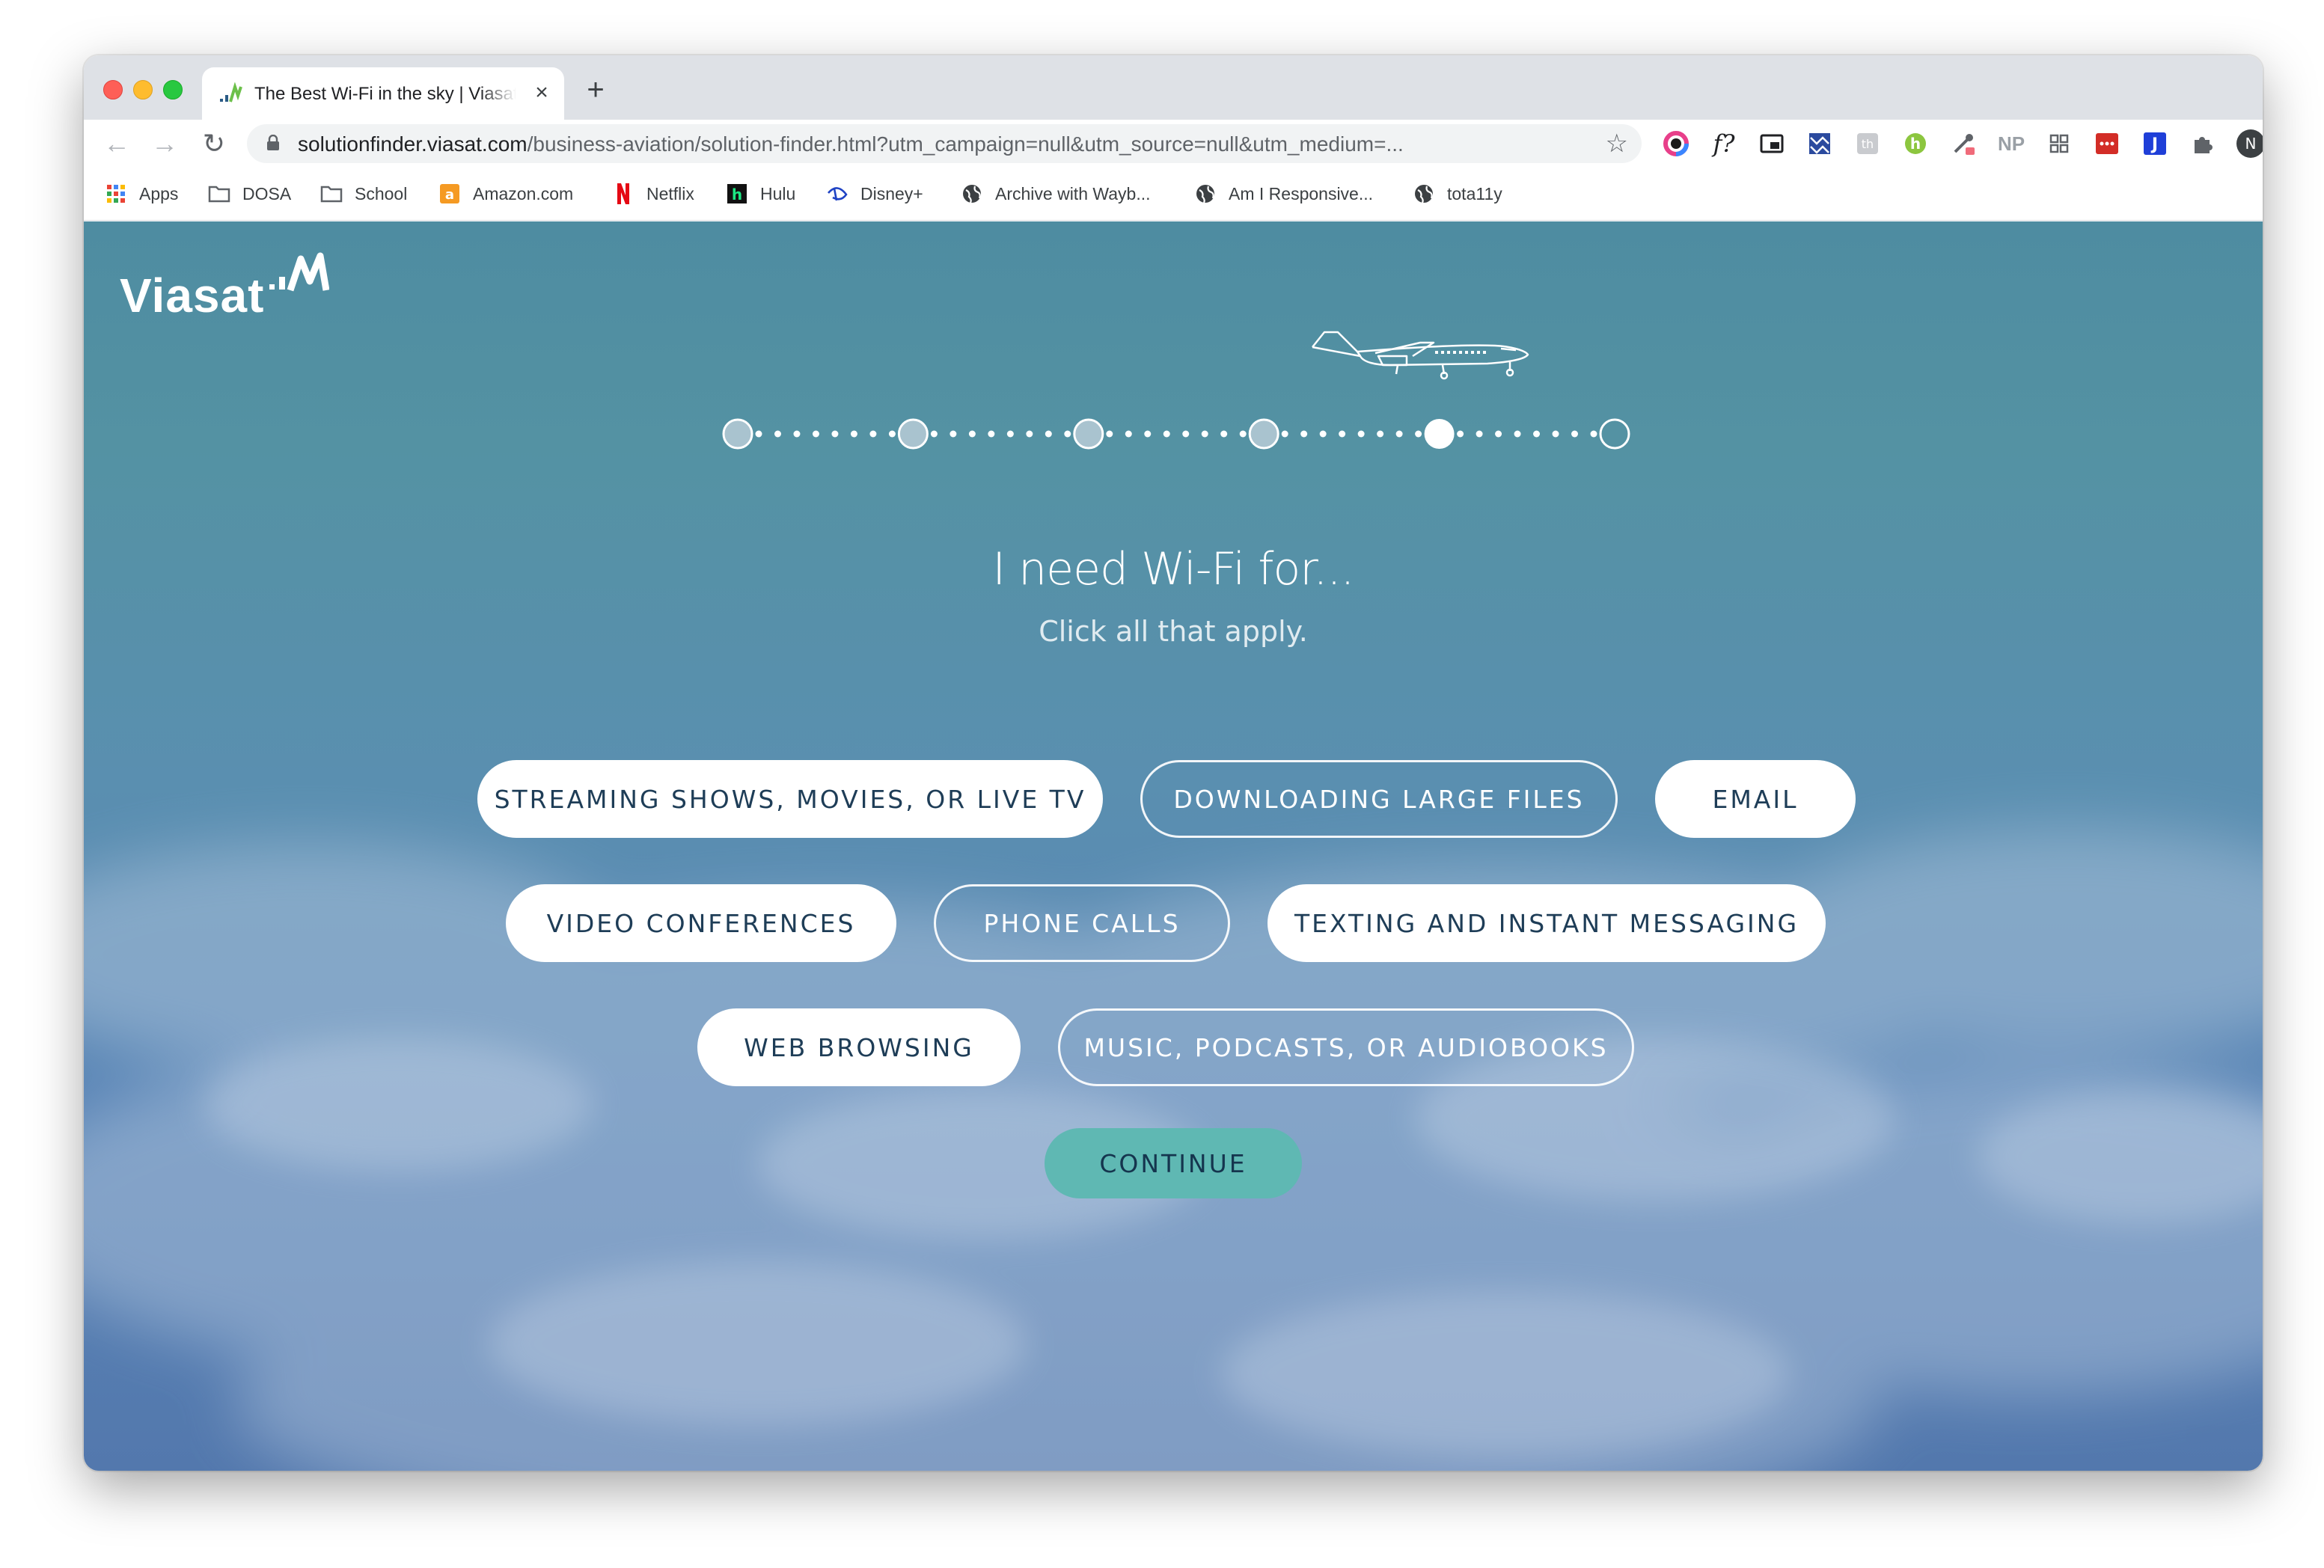  I want to click on viasat-logo: Viasat, so click(224, 286).